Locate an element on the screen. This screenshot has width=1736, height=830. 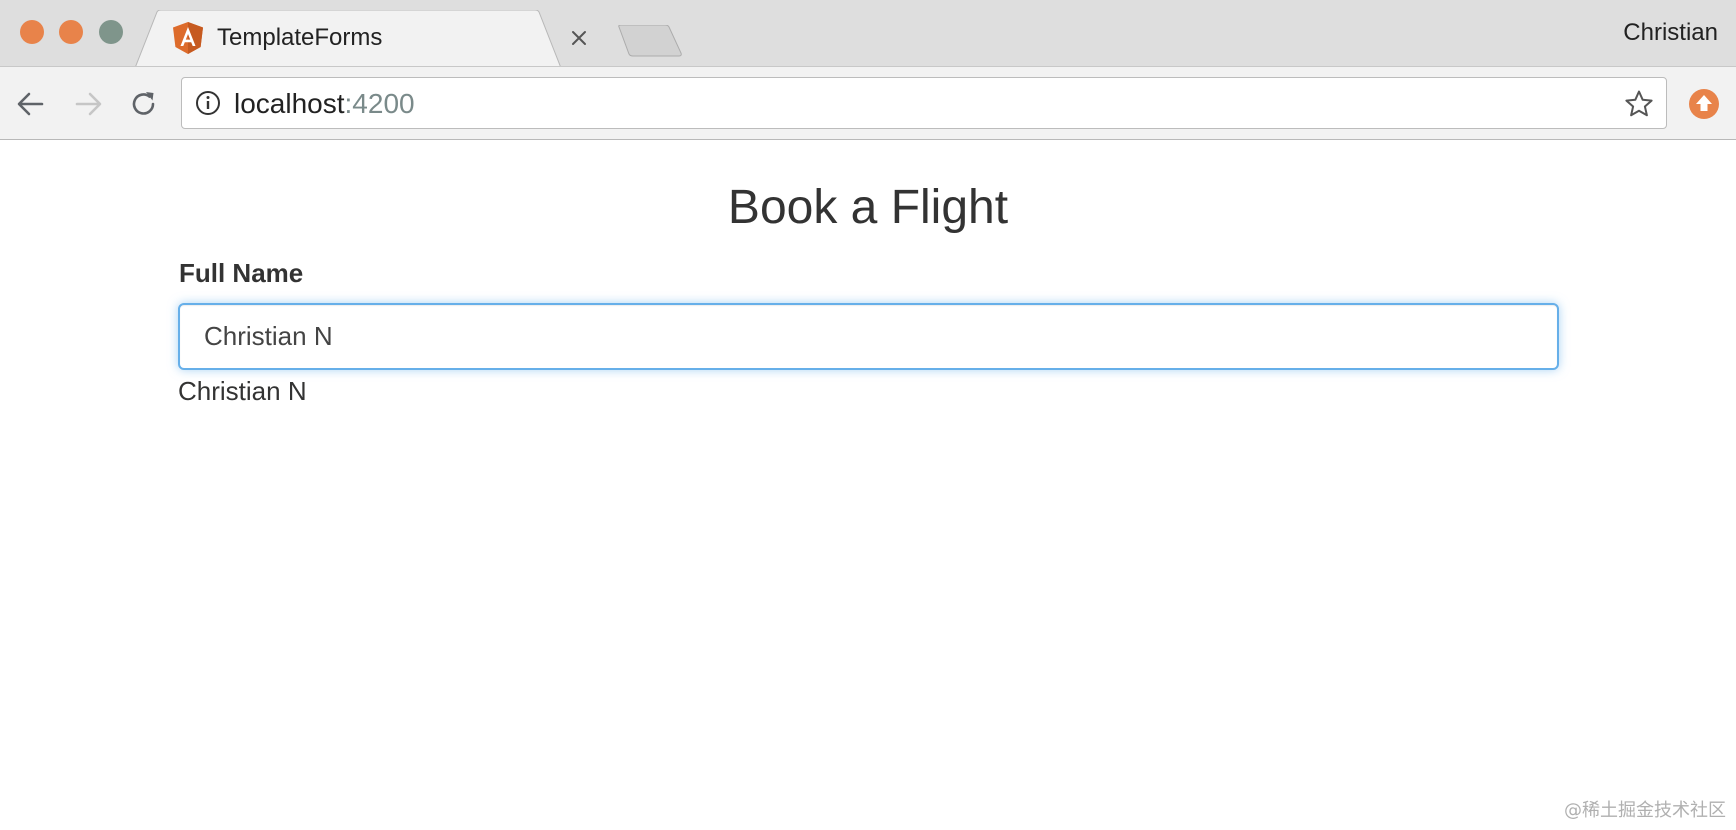
url-text: localhost:4200 is located at coordinates (324, 104).